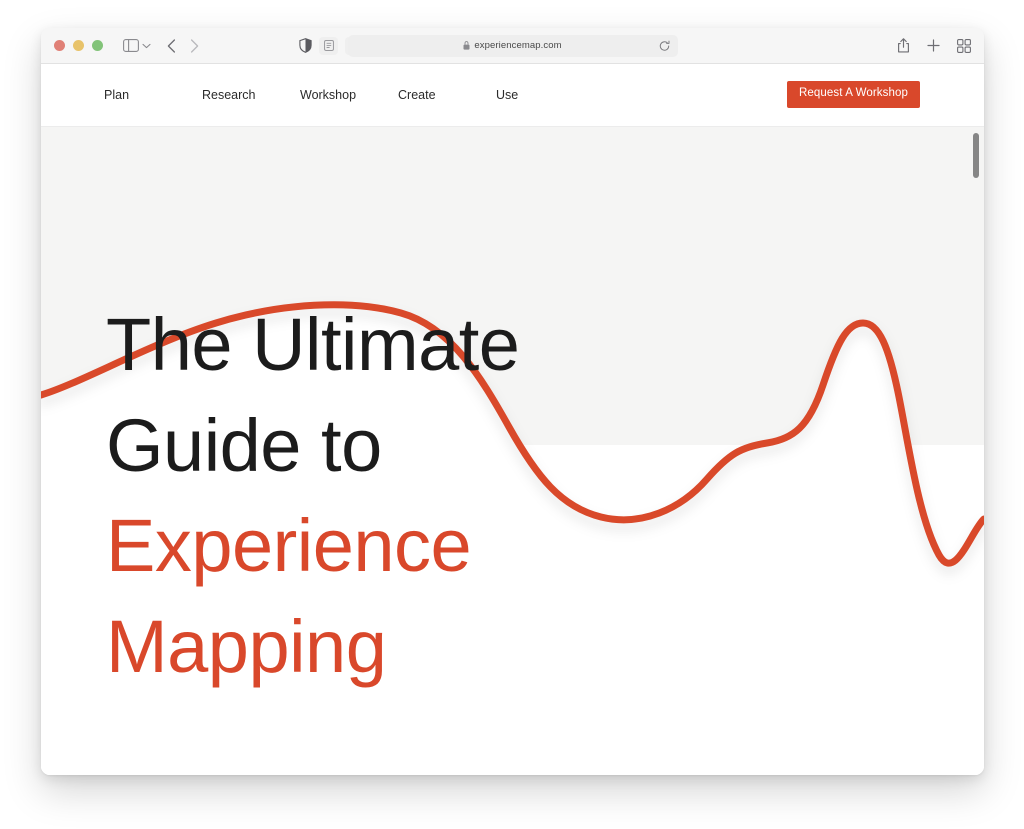 The height and width of the screenshot is (829, 1024). Describe the element at coordinates (171, 45) in the screenshot. I see `back-arrow-icon` at that location.